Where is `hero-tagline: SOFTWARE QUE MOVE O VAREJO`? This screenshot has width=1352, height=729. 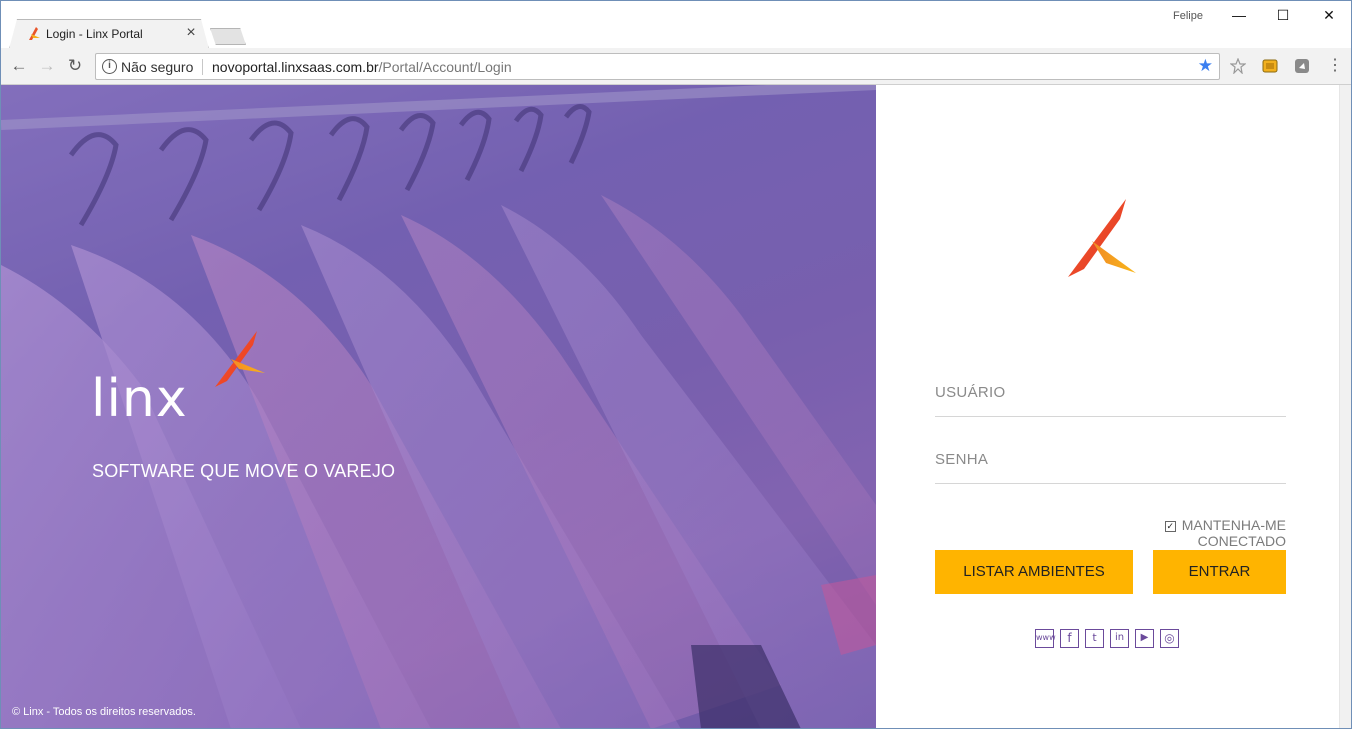 hero-tagline: SOFTWARE QUE MOVE O VAREJO is located at coordinates (244, 471).